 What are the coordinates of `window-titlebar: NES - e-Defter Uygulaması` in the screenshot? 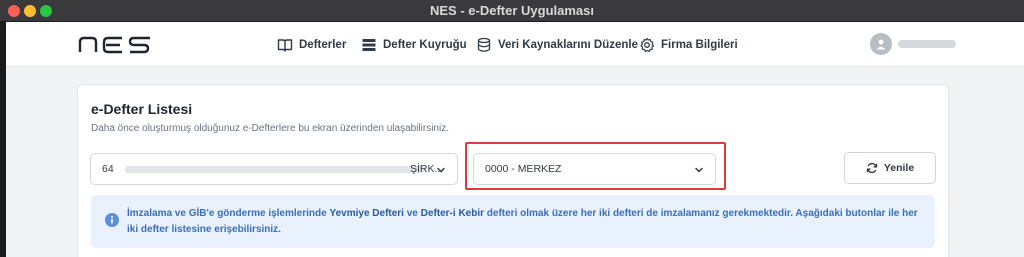 It's located at (512, 11).